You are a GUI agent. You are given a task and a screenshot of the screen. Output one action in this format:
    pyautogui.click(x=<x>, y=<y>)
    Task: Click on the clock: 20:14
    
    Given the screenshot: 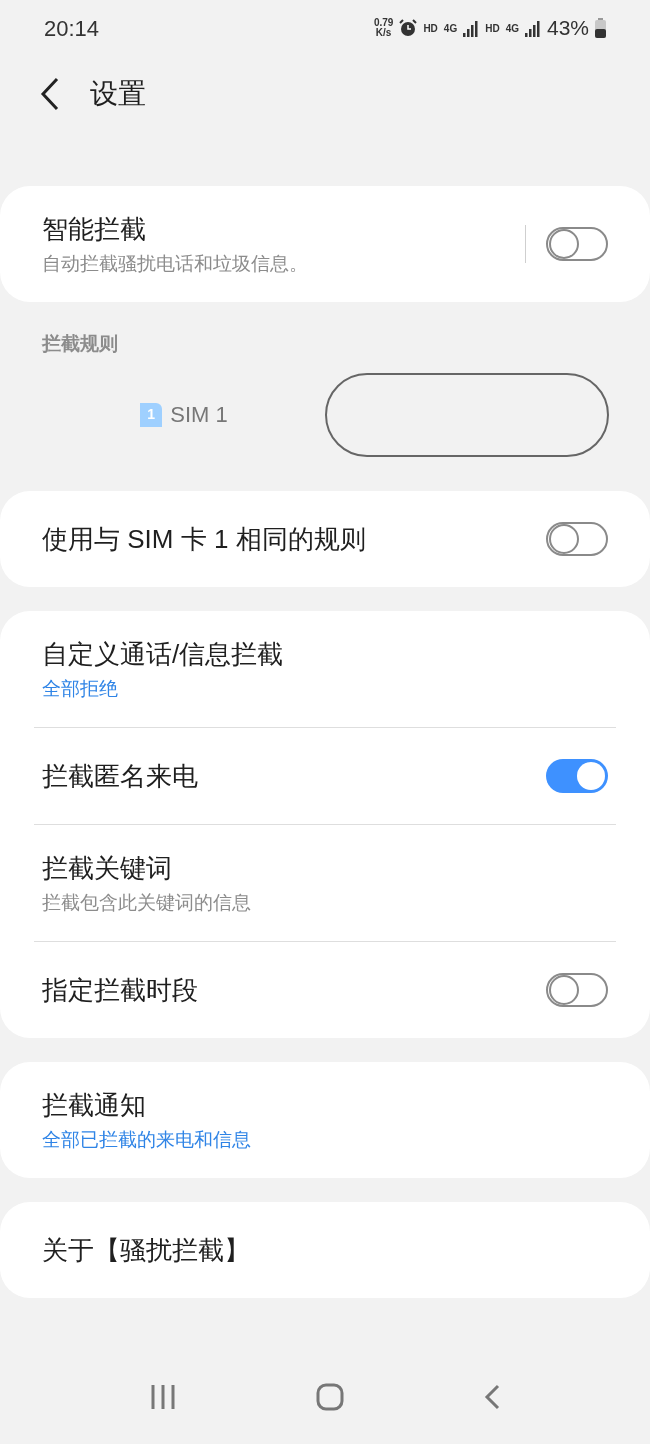 What is the action you would take?
    pyautogui.click(x=72, y=28)
    